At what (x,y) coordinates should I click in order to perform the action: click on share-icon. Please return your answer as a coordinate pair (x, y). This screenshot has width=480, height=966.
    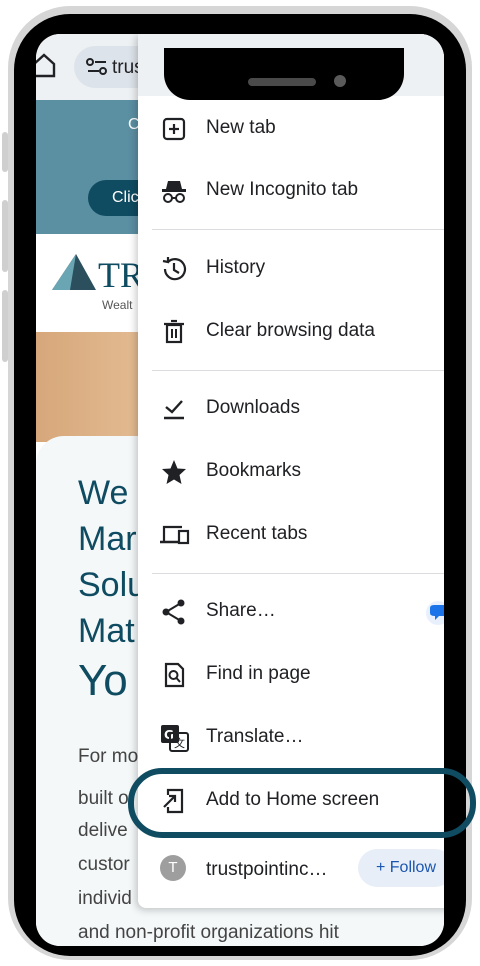
    Looking at the image, I should click on (174, 612).